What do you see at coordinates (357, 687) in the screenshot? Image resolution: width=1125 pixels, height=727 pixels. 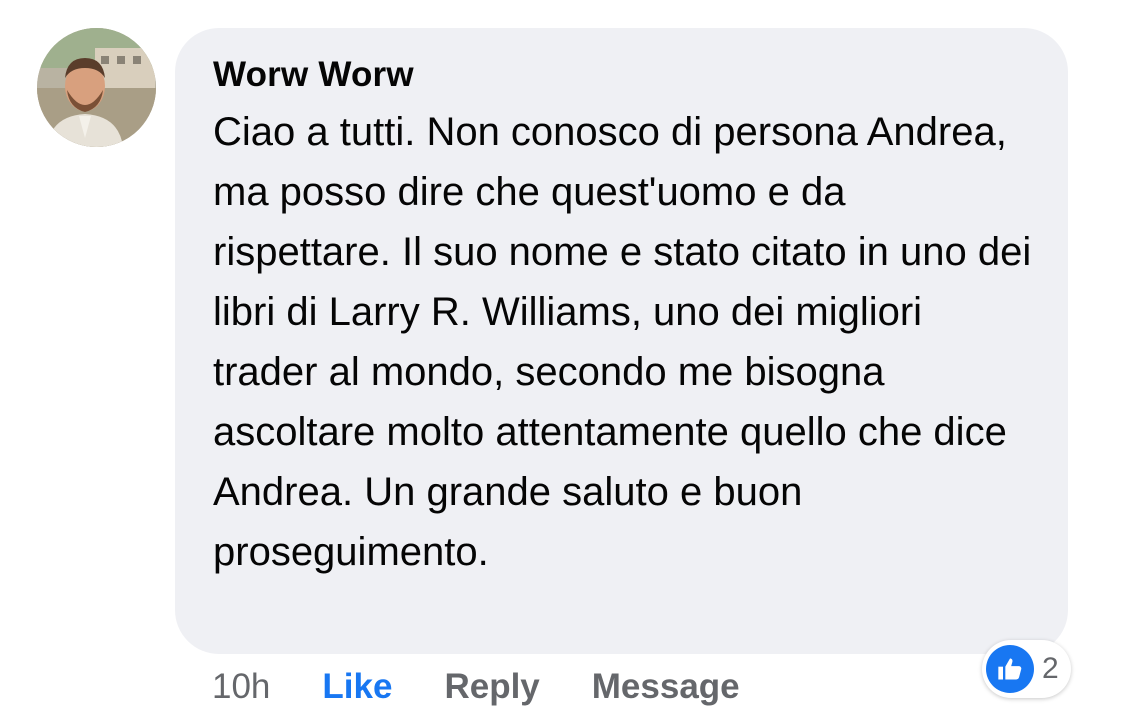 I see `like-button: Like` at bounding box center [357, 687].